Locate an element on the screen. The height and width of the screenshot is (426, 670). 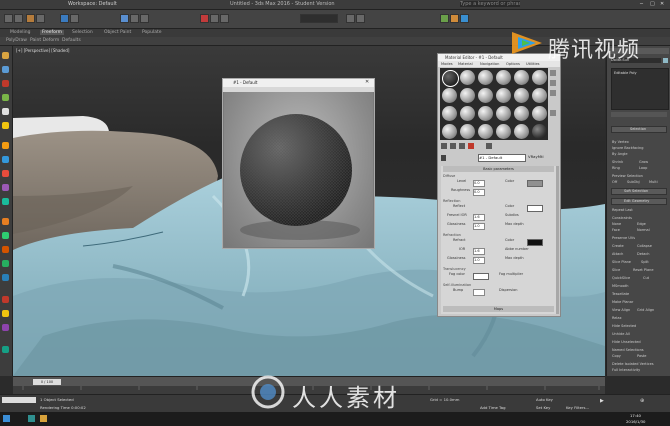
preview-title-bar: #1 - Default ✕ is located at coordinates (298, 83).